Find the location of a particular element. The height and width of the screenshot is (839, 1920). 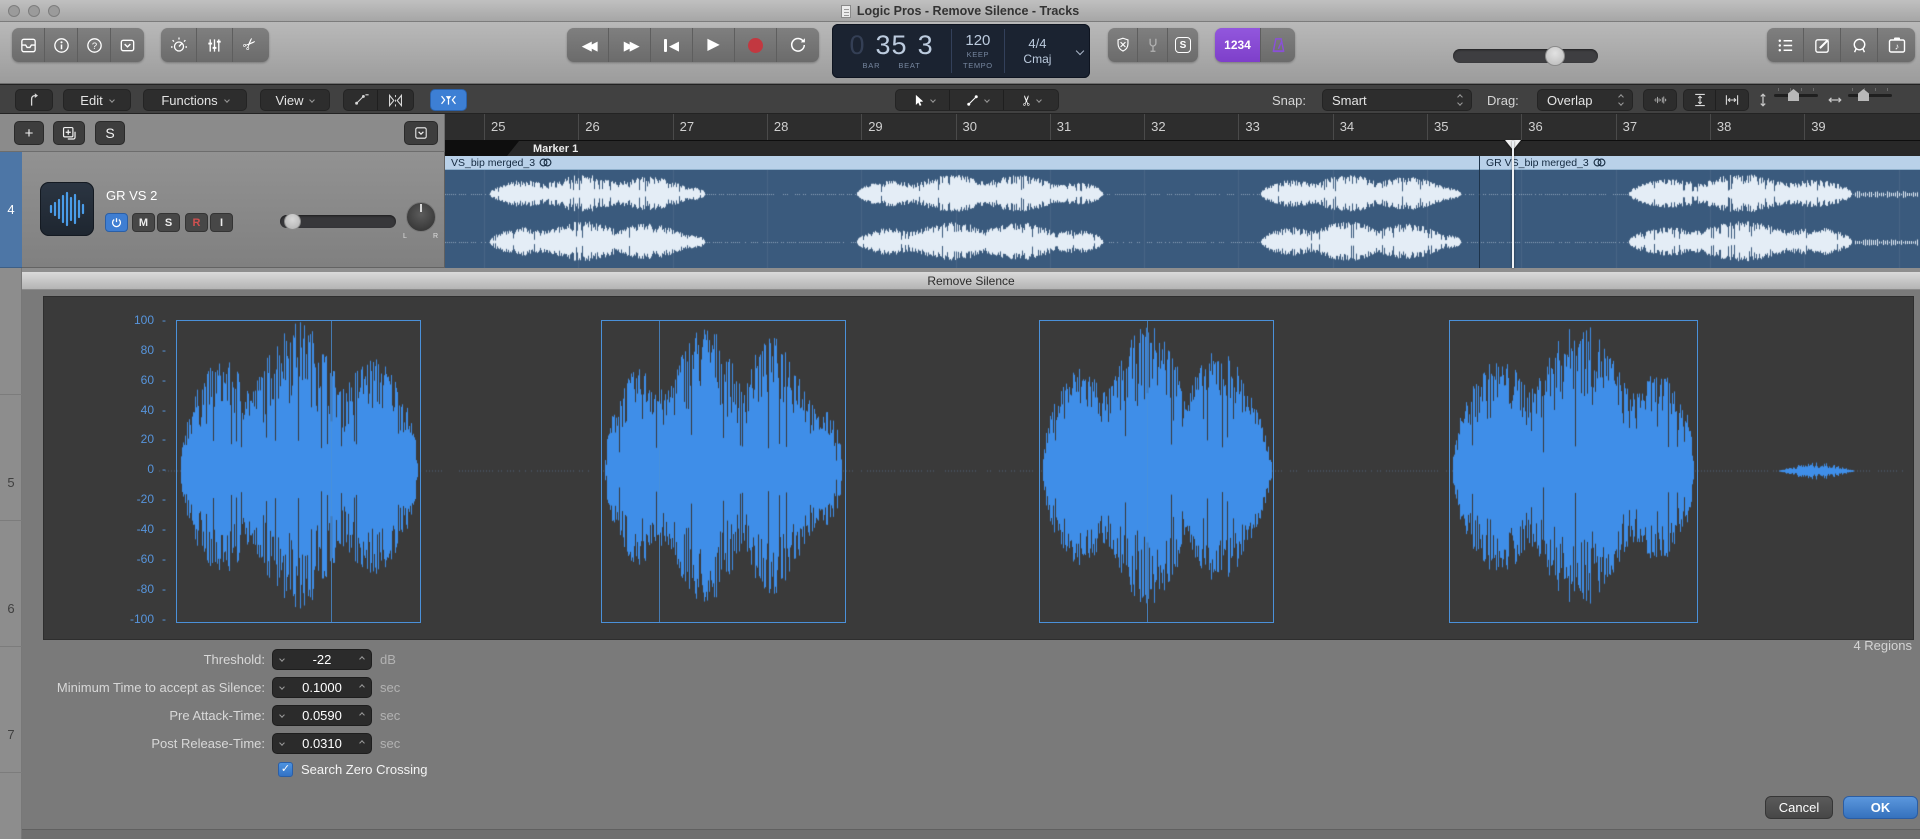

input-monitor-button: I is located at coordinates (221, 222).